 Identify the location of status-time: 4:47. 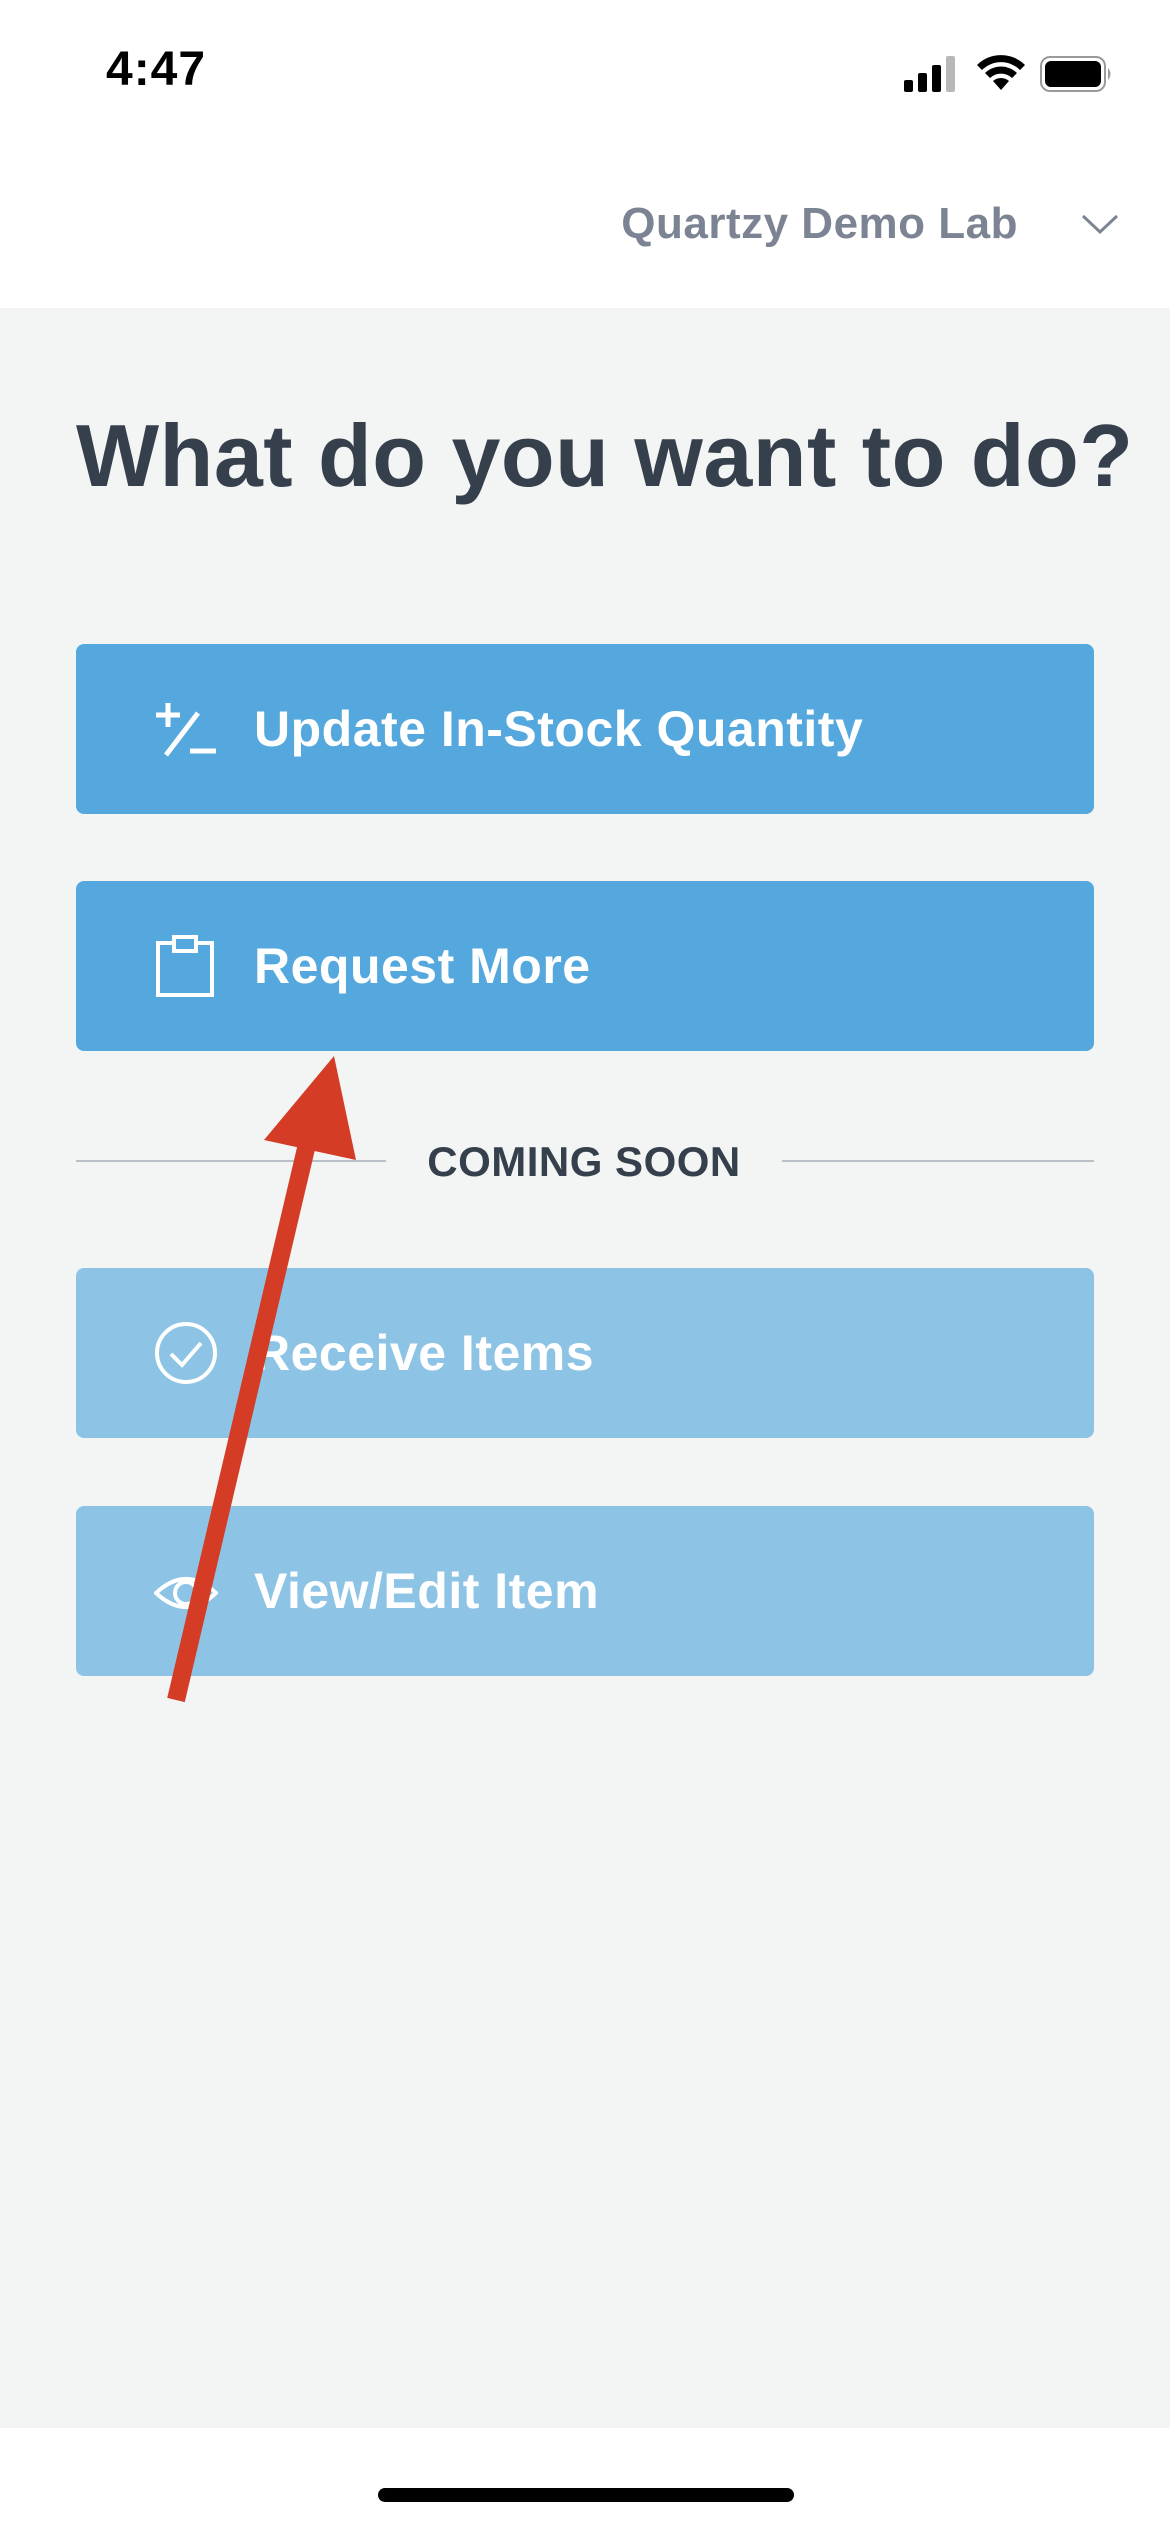
(156, 69).